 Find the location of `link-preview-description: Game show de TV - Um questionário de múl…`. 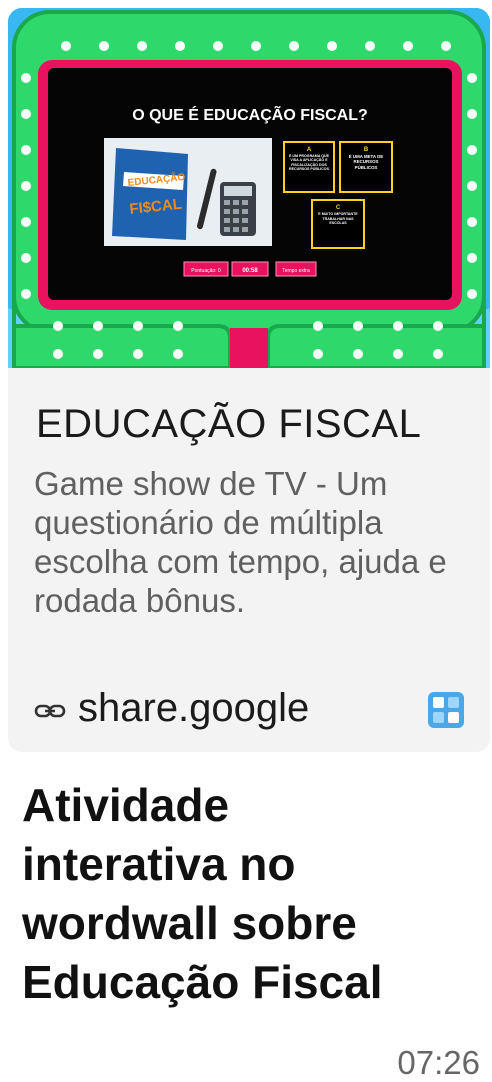

link-preview-description: Game show de TV - Um questionário de múl… is located at coordinates (240, 542).